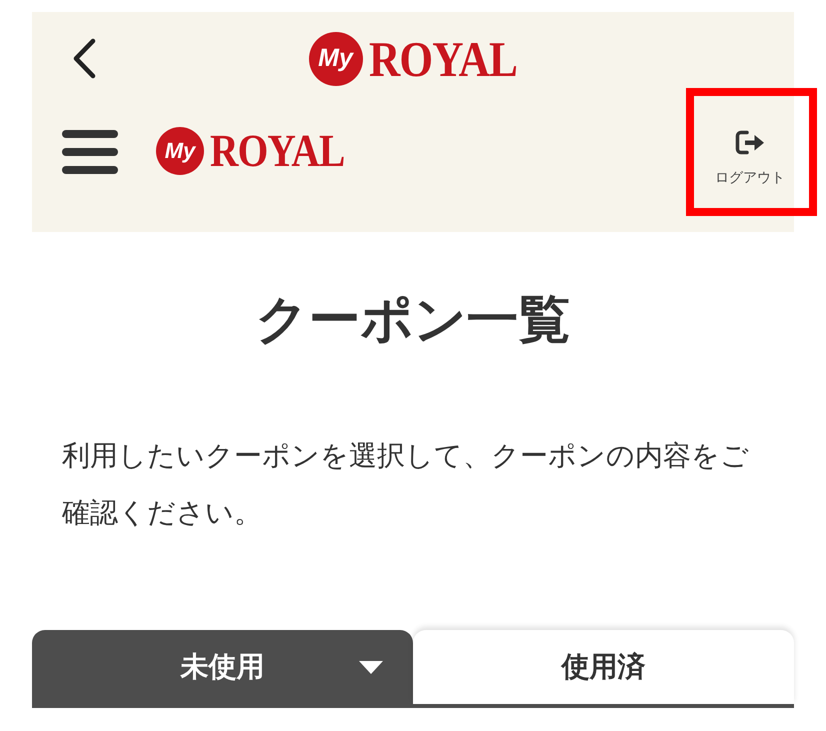  I want to click on page-title: クーポン一覧, so click(413, 320).